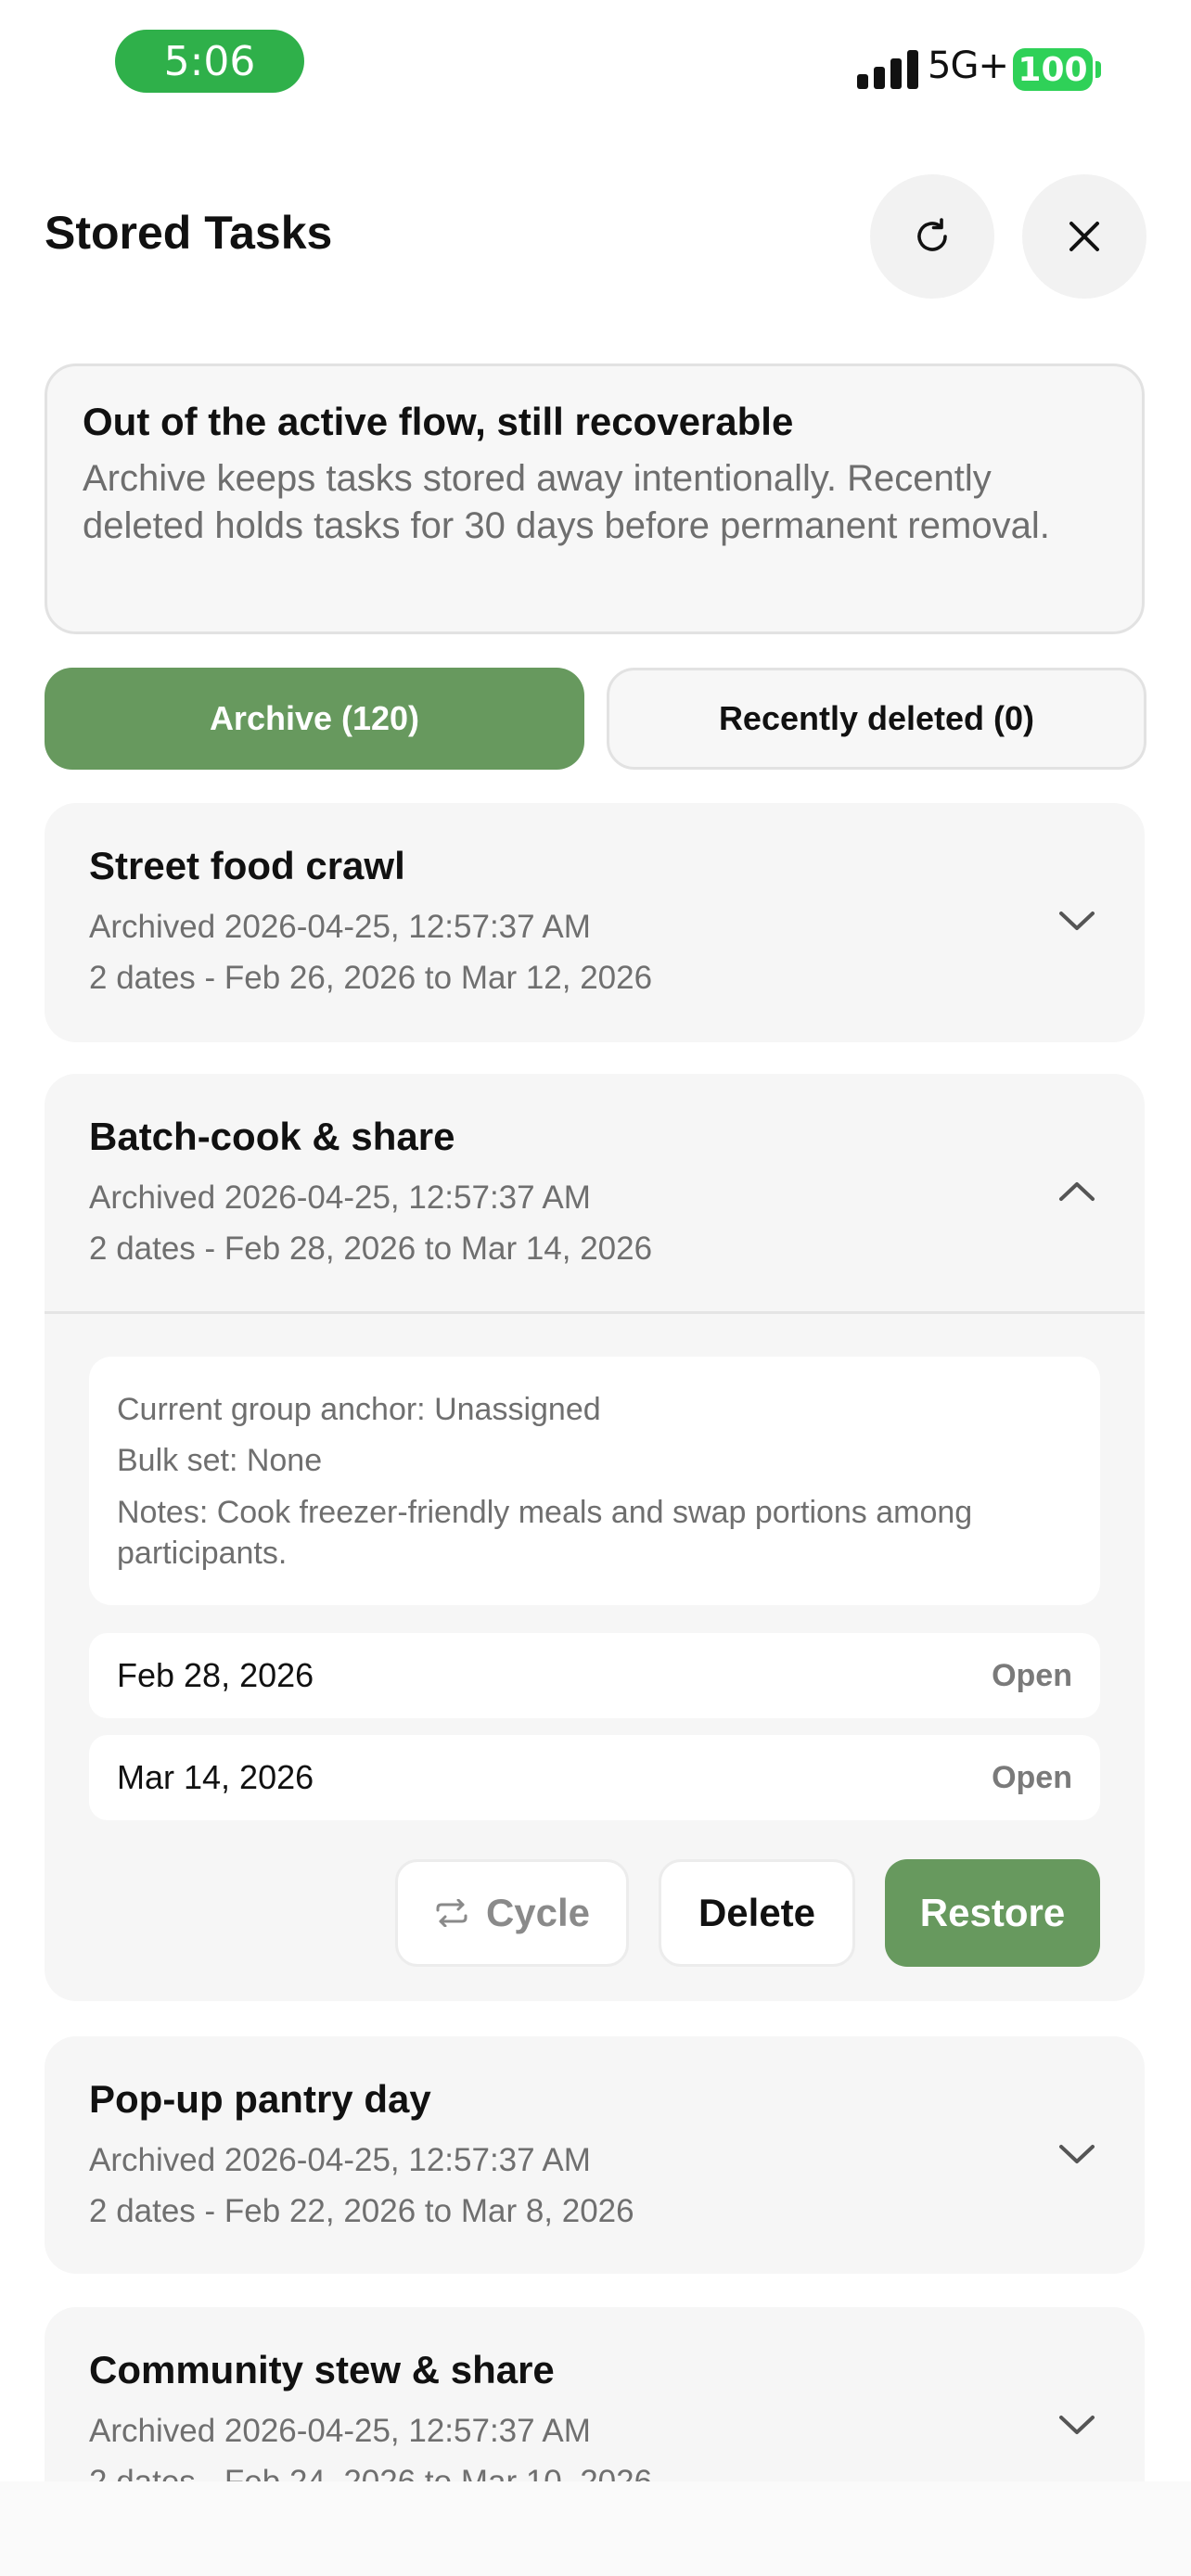 The height and width of the screenshot is (2576, 1191). Describe the element at coordinates (314, 719) in the screenshot. I see `tab-archive: Archive (120)` at that location.